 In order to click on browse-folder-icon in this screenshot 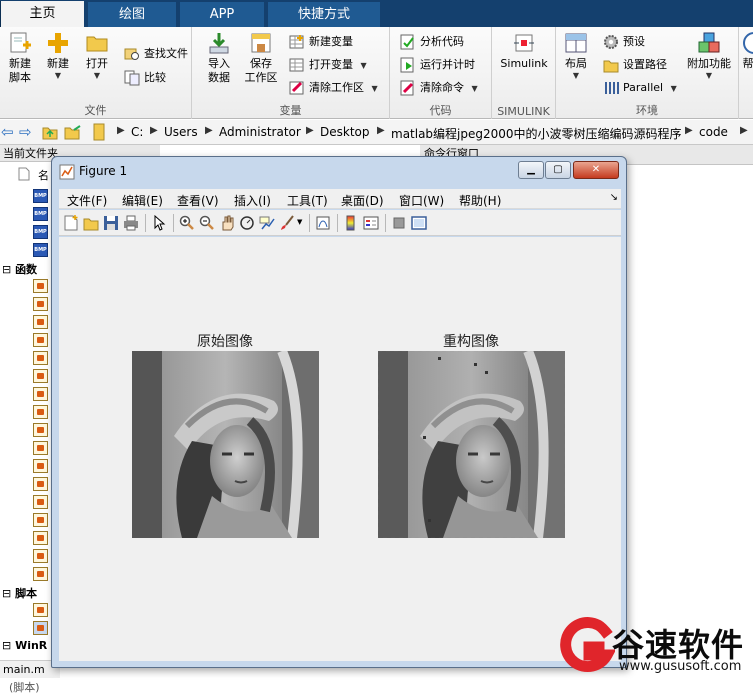, I will do `click(73, 133)`.